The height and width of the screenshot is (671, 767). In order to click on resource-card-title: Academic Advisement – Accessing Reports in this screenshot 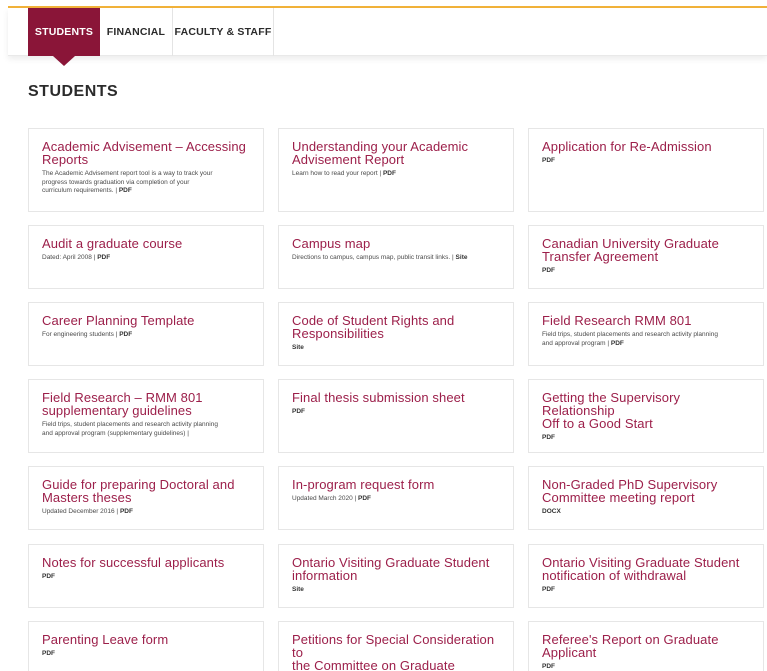, I will do `click(146, 153)`.